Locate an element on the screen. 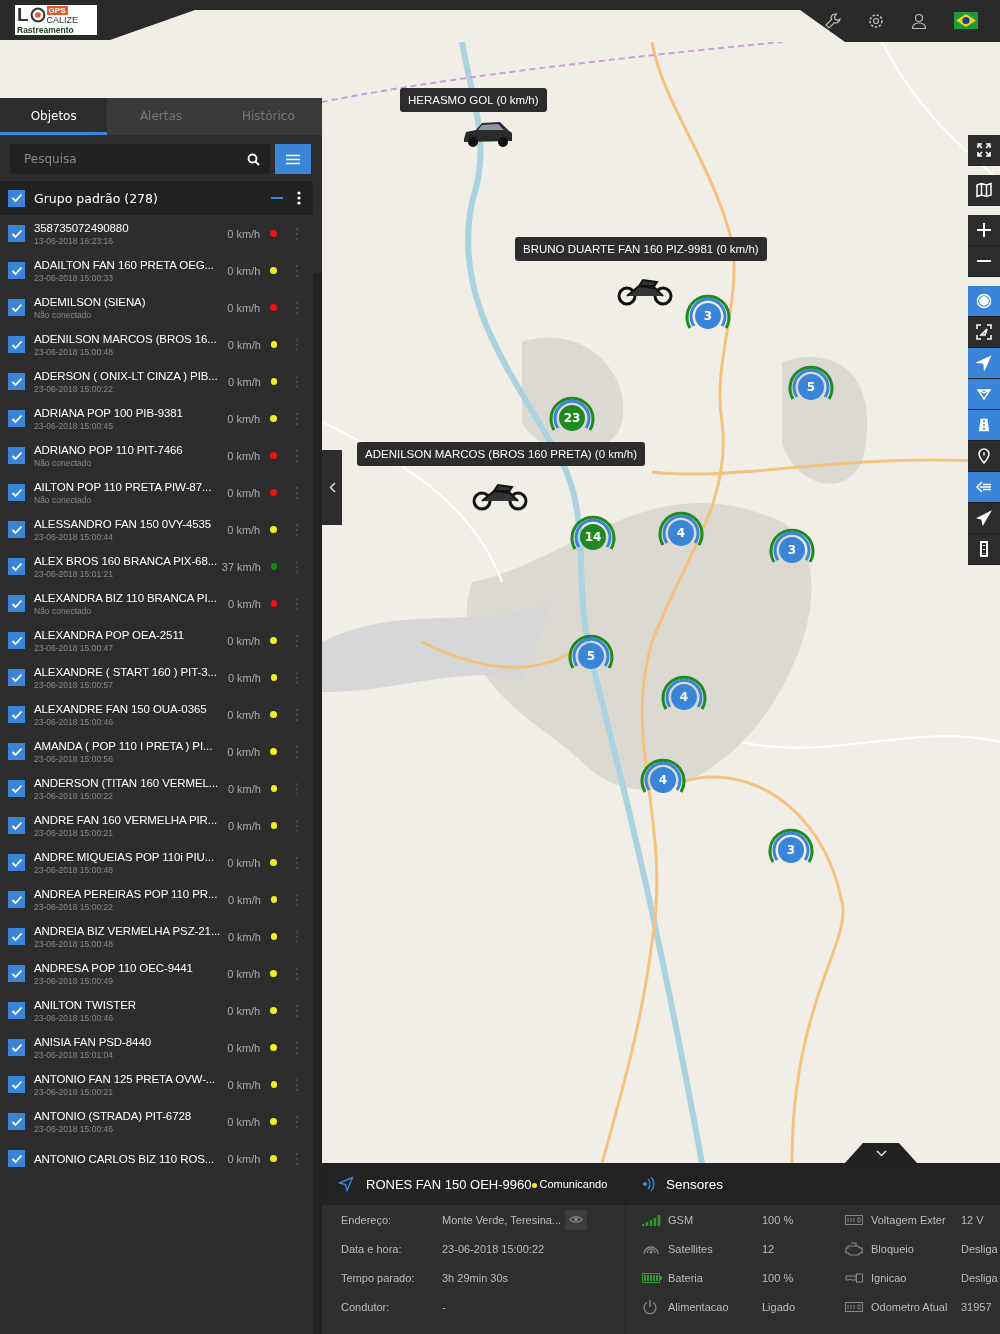 The height and width of the screenshot is (1334, 1000). settings-icon is located at coordinates (876, 20).